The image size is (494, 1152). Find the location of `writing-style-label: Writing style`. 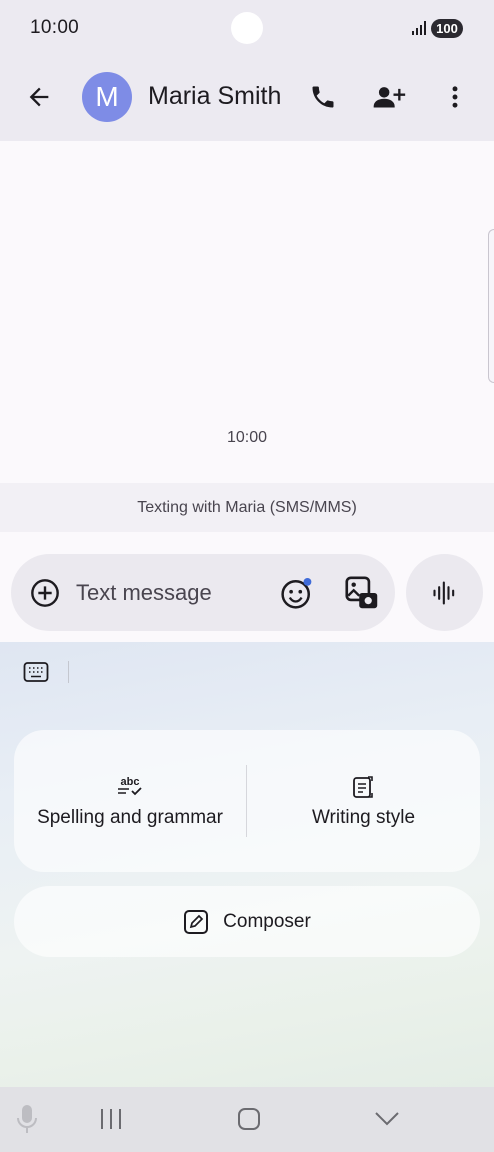

writing-style-label: Writing style is located at coordinates (363, 817).